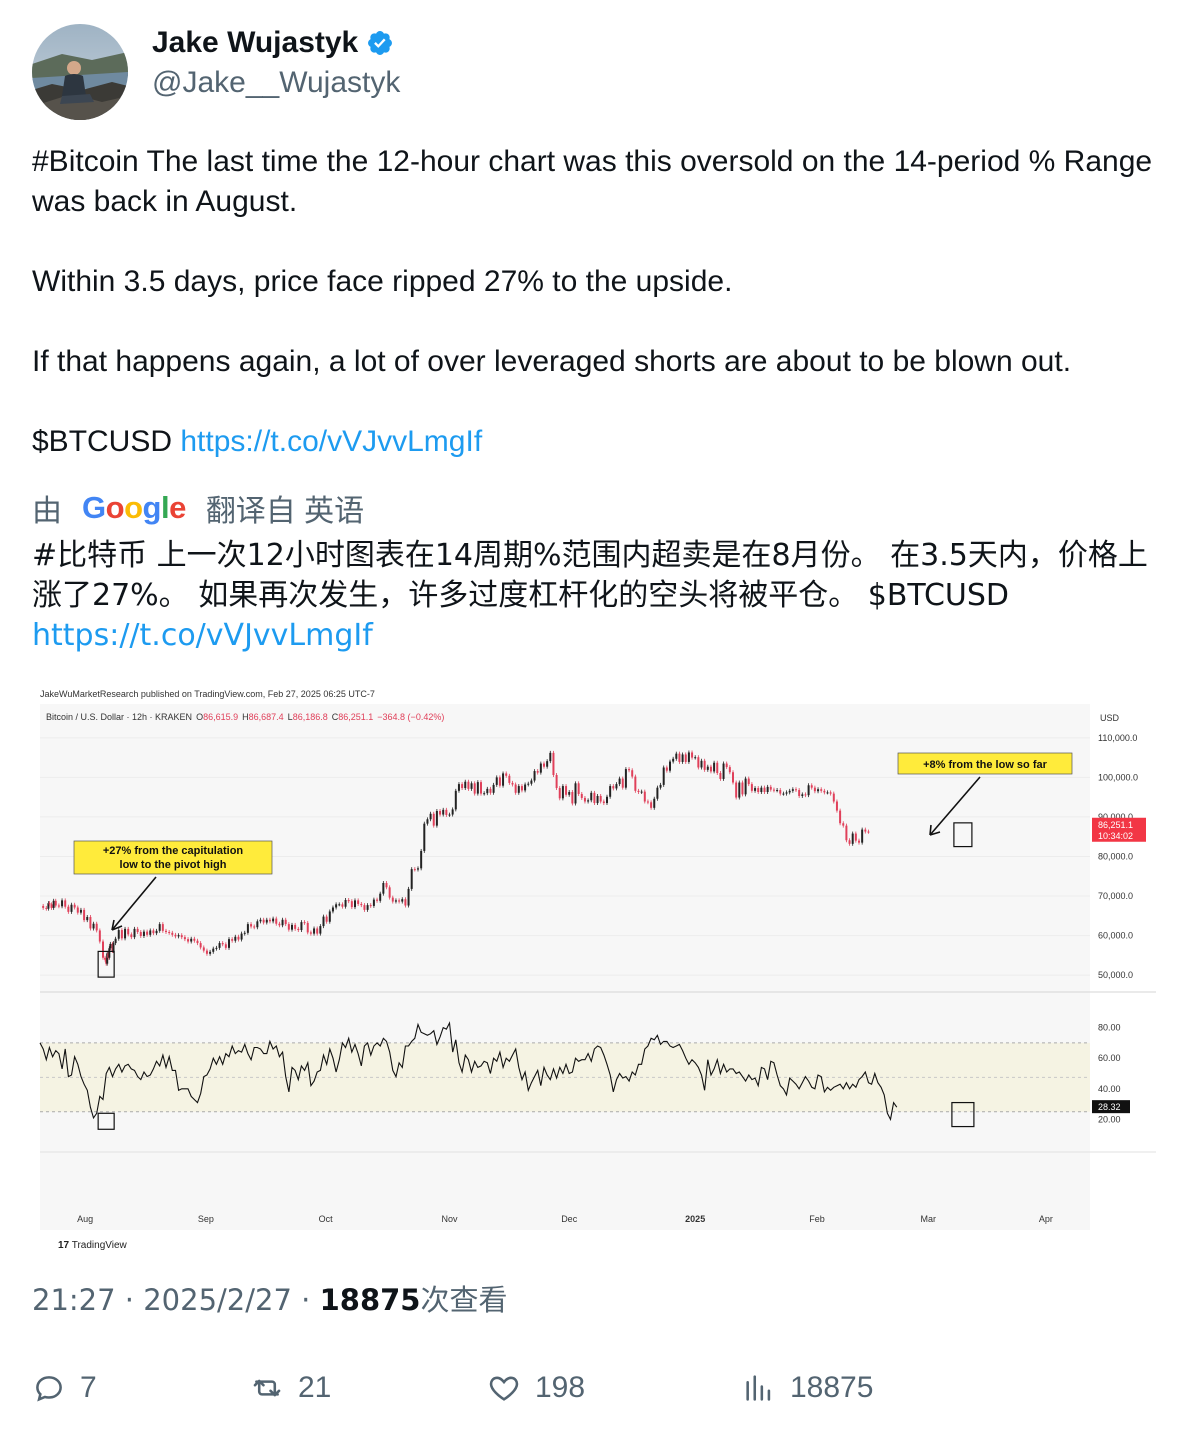 This screenshot has height=1436, width=1196. Describe the element at coordinates (290, 1388) in the screenshot. I see `retweet-button: 21` at that location.